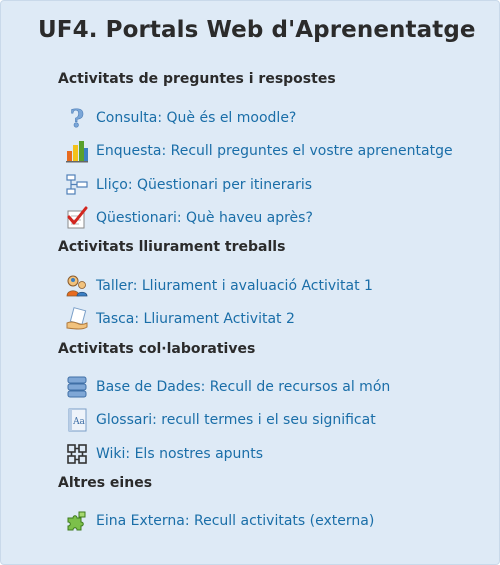  What do you see at coordinates (204, 185) in the screenshot?
I see `activity-label: Lliço: Qüestionari per itineraris` at bounding box center [204, 185].